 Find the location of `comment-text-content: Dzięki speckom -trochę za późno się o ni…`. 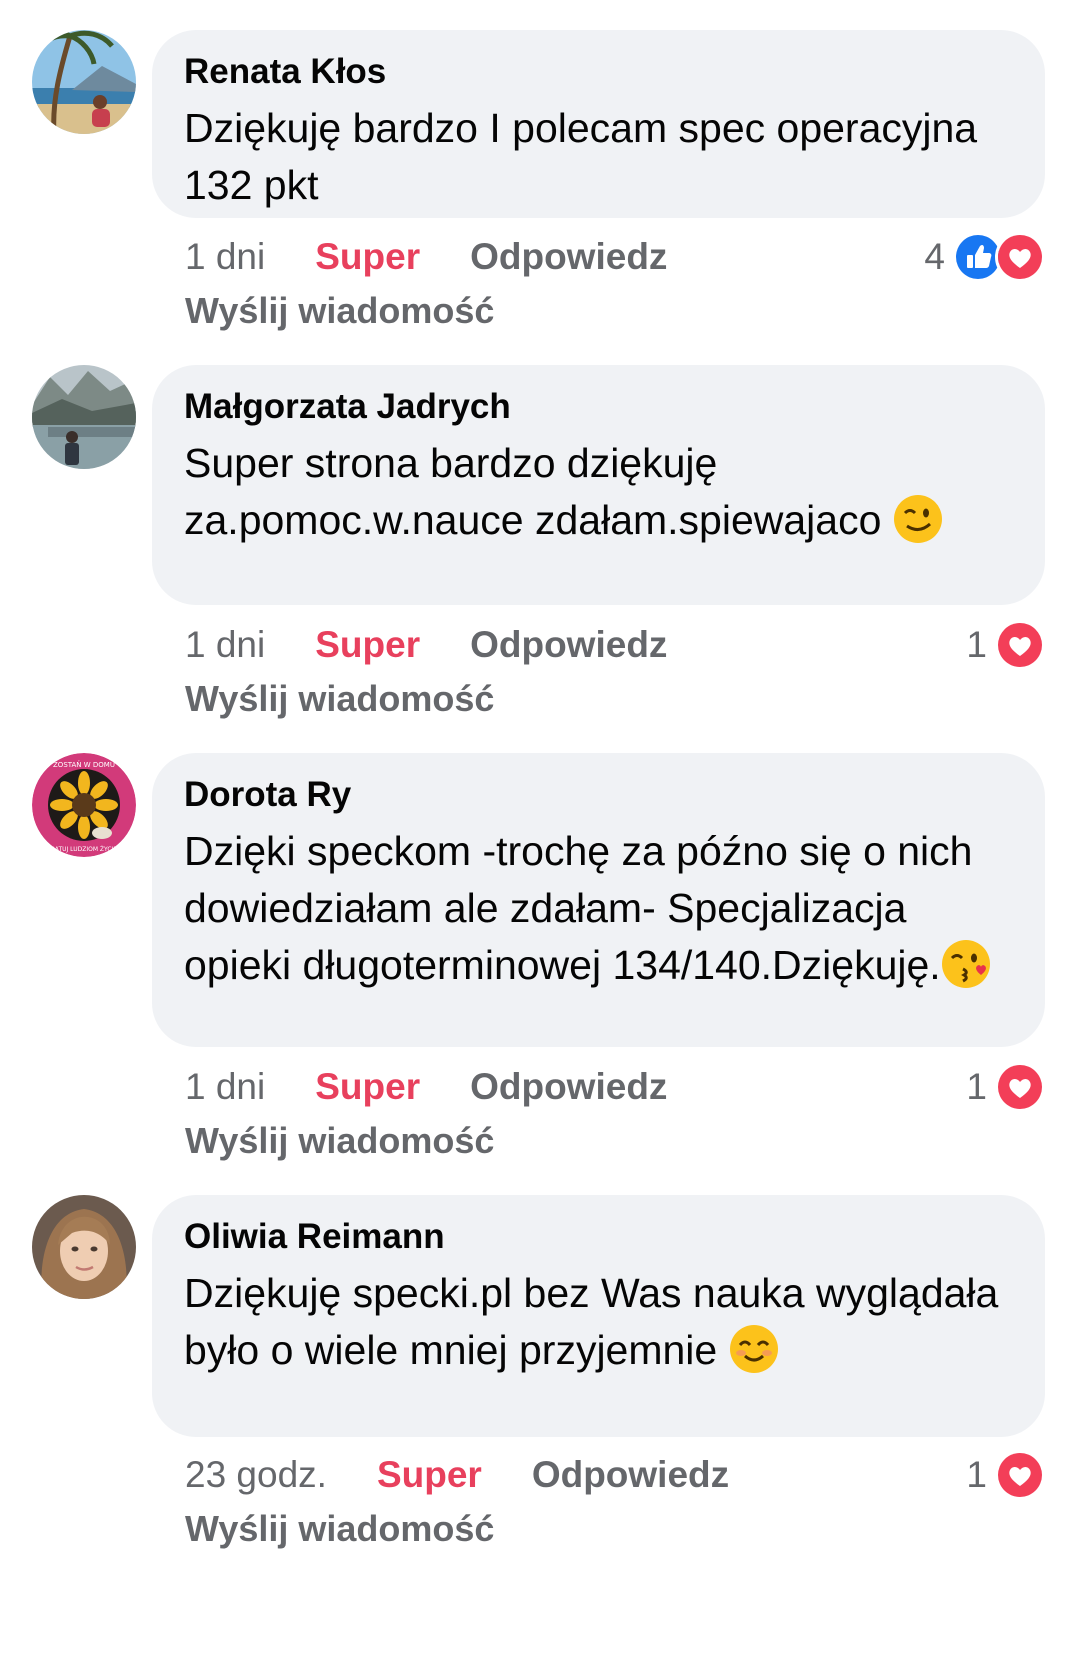

comment-text-content: Dzięki speckom -trochę za późno się o ni… is located at coordinates (578, 908).